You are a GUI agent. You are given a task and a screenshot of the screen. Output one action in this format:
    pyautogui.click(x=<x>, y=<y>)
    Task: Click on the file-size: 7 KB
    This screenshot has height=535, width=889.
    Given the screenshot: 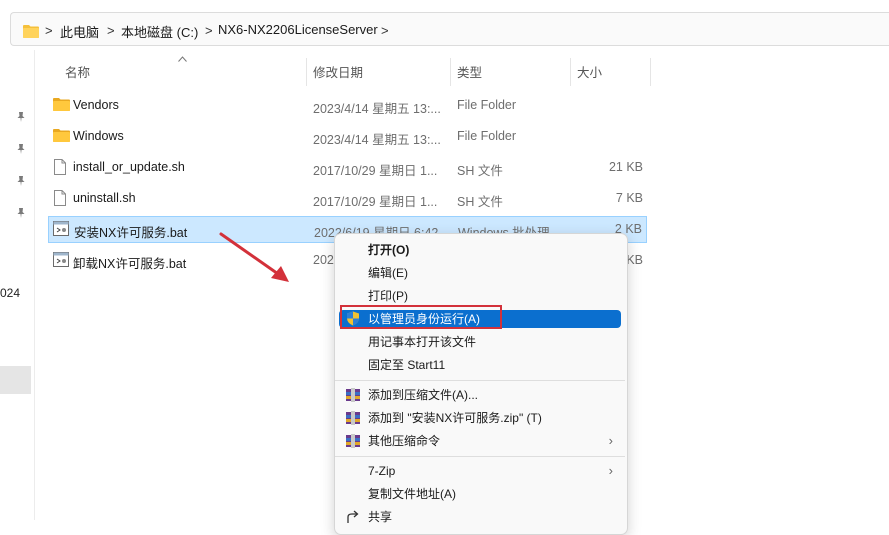 What is the action you would take?
    pyautogui.click(x=629, y=198)
    